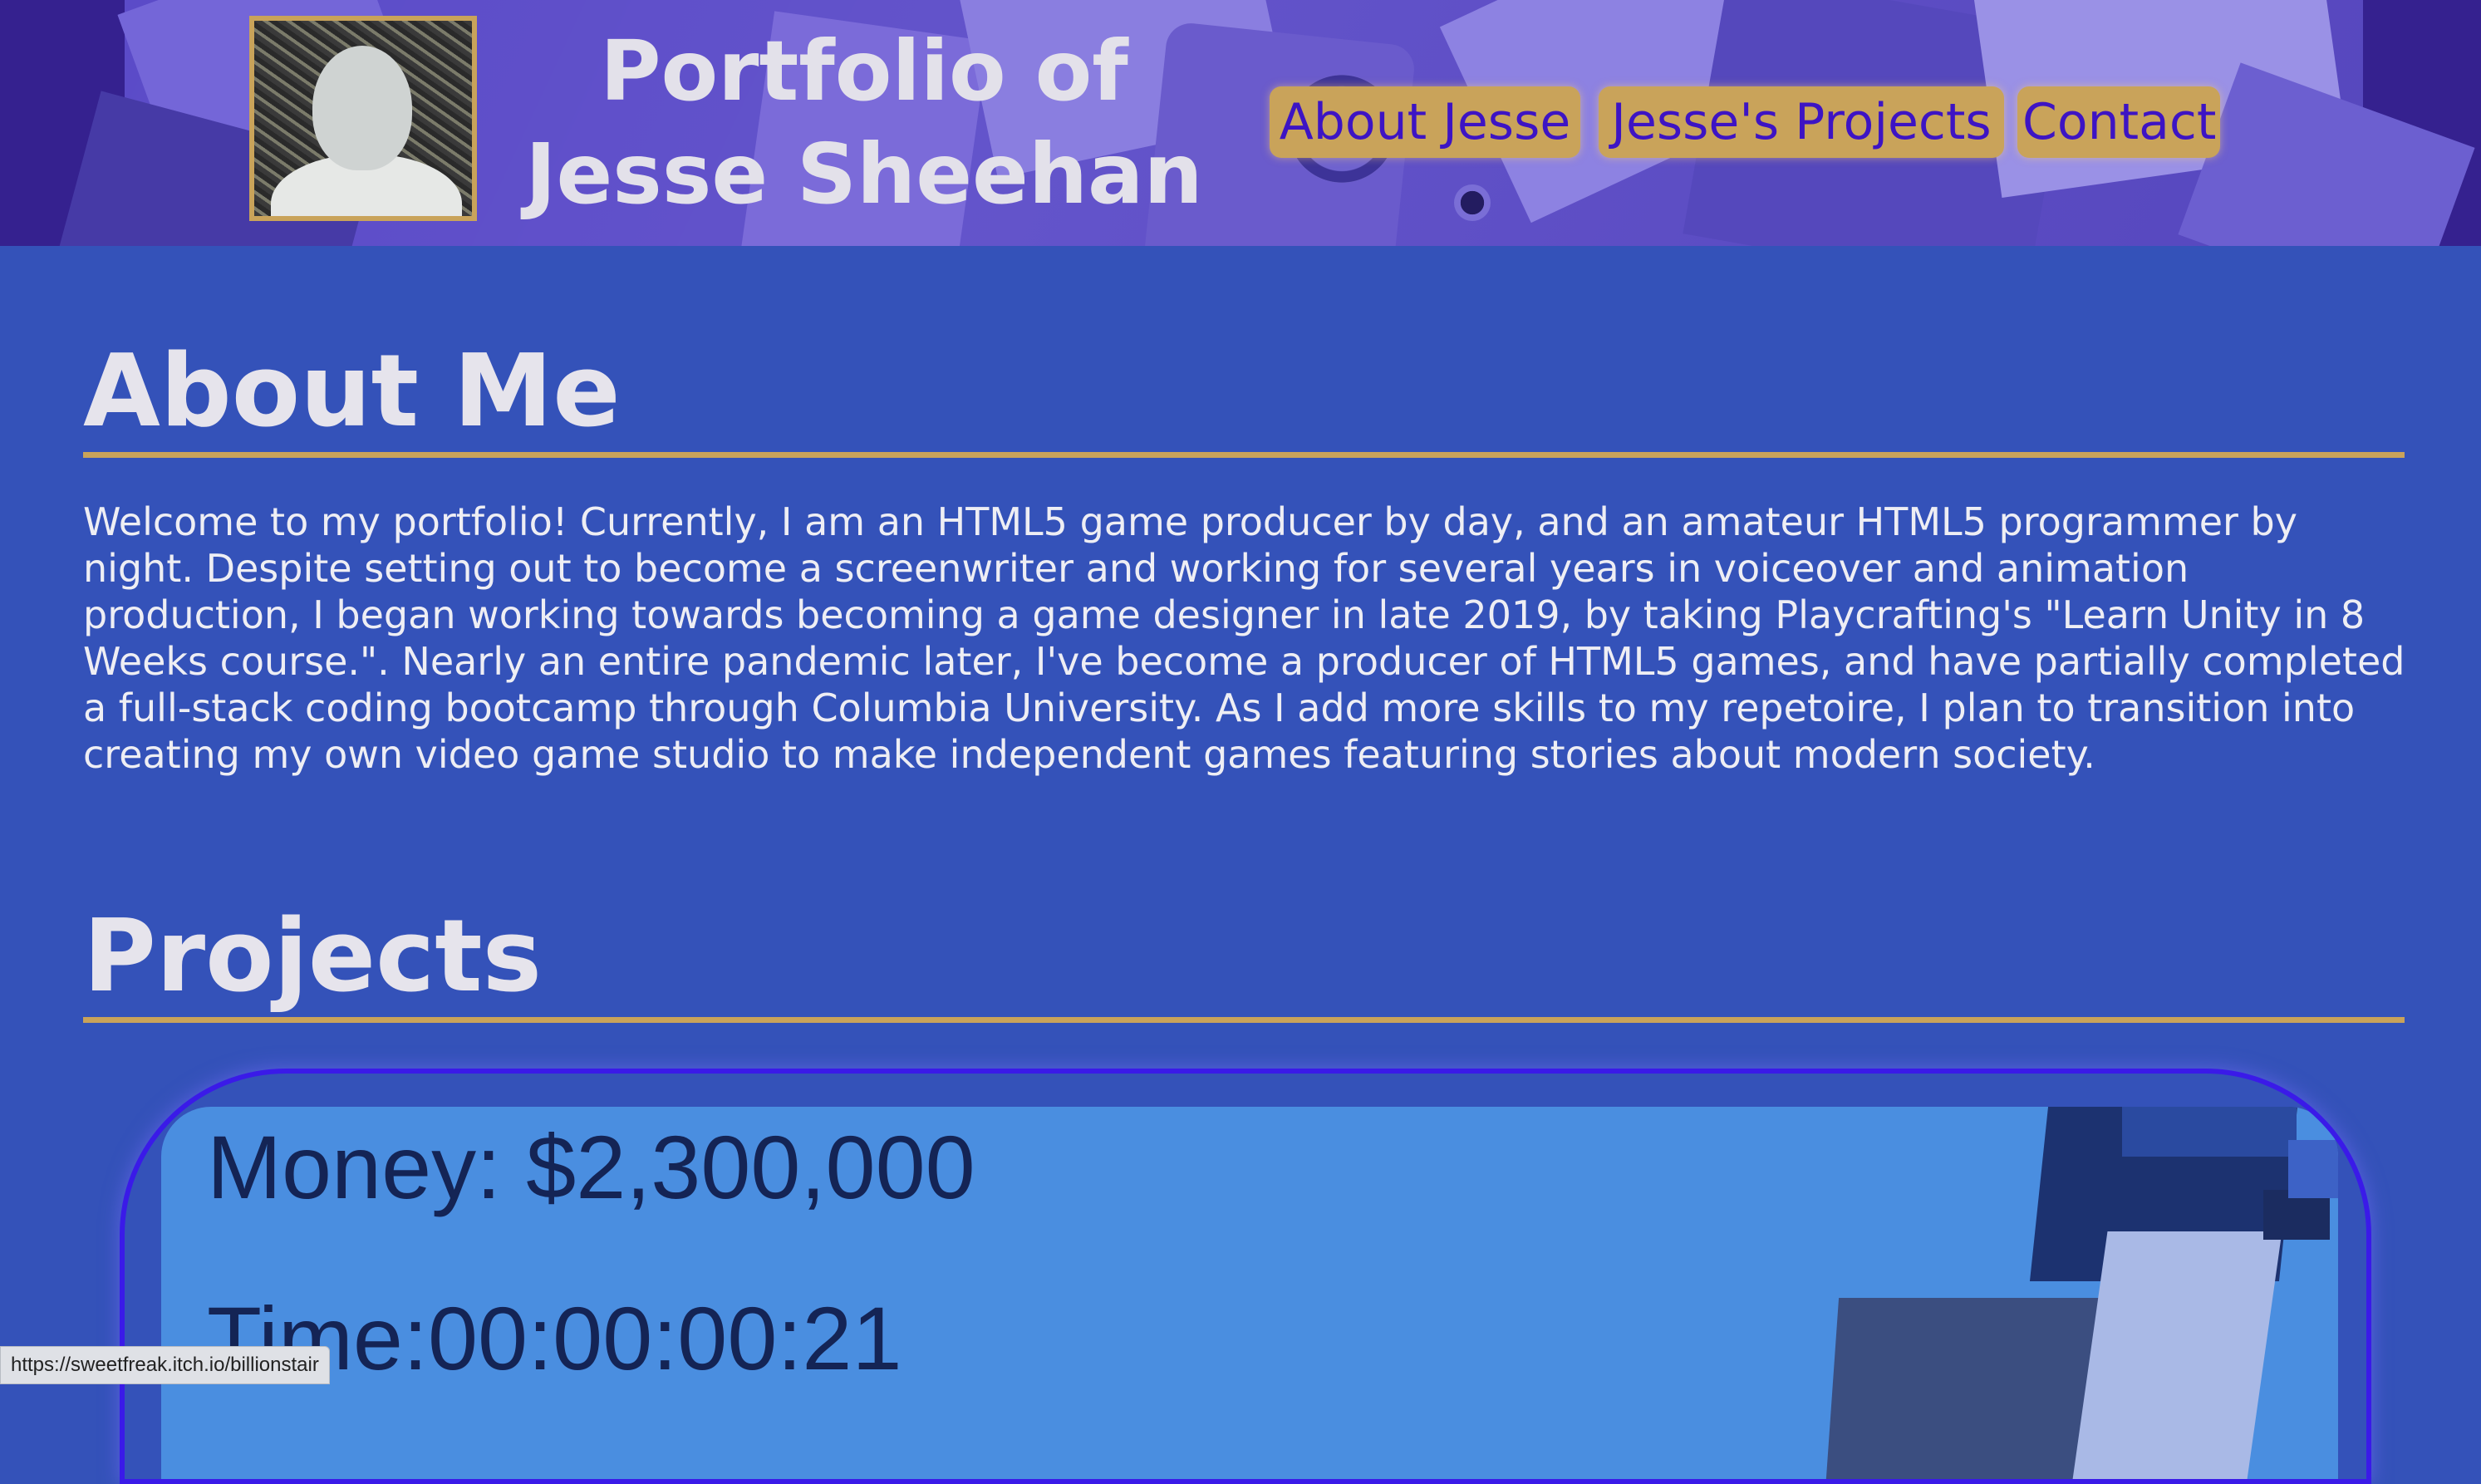 This screenshot has height=1484, width=2481. Describe the element at coordinates (864, 174) in the screenshot. I see `site-title-line2: Jesse Sheehan` at that location.